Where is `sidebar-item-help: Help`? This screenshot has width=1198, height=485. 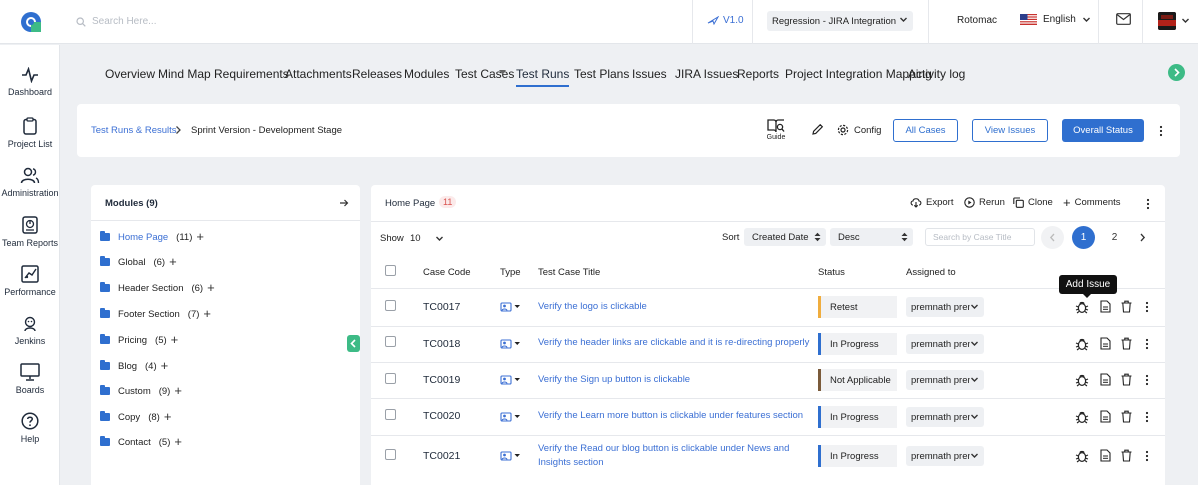
sidebar-item-help: Help is located at coordinates (30, 428).